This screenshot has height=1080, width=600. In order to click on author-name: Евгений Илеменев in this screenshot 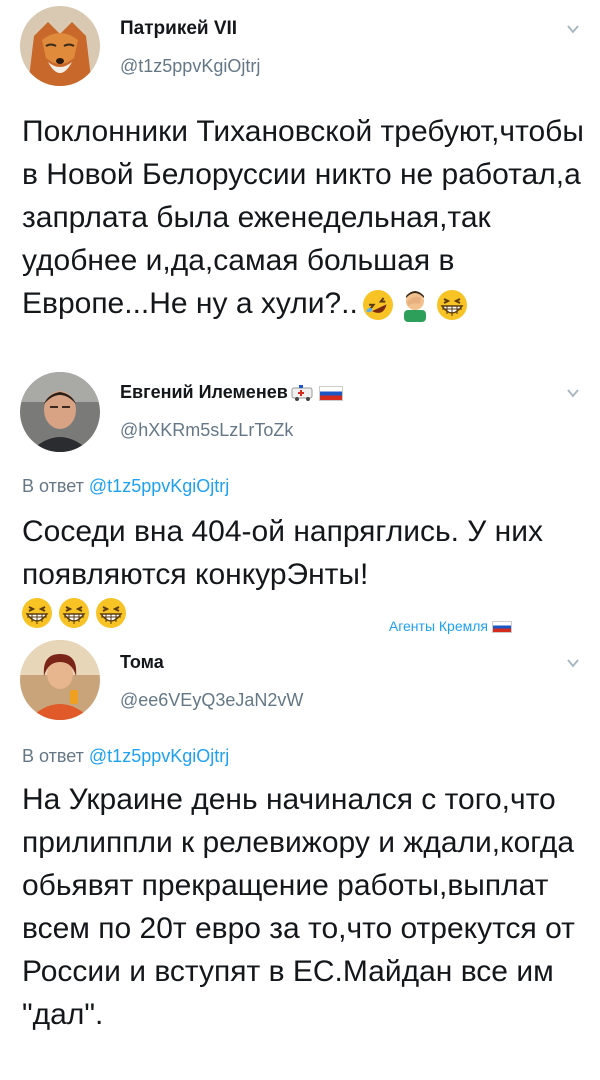, I will do `click(231, 392)`.